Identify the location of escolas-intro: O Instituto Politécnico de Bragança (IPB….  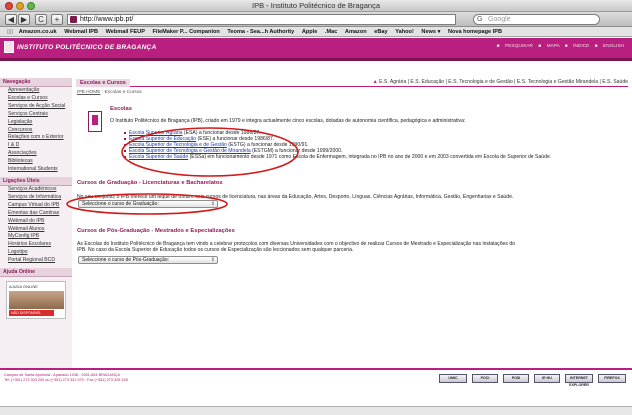
(288, 121).